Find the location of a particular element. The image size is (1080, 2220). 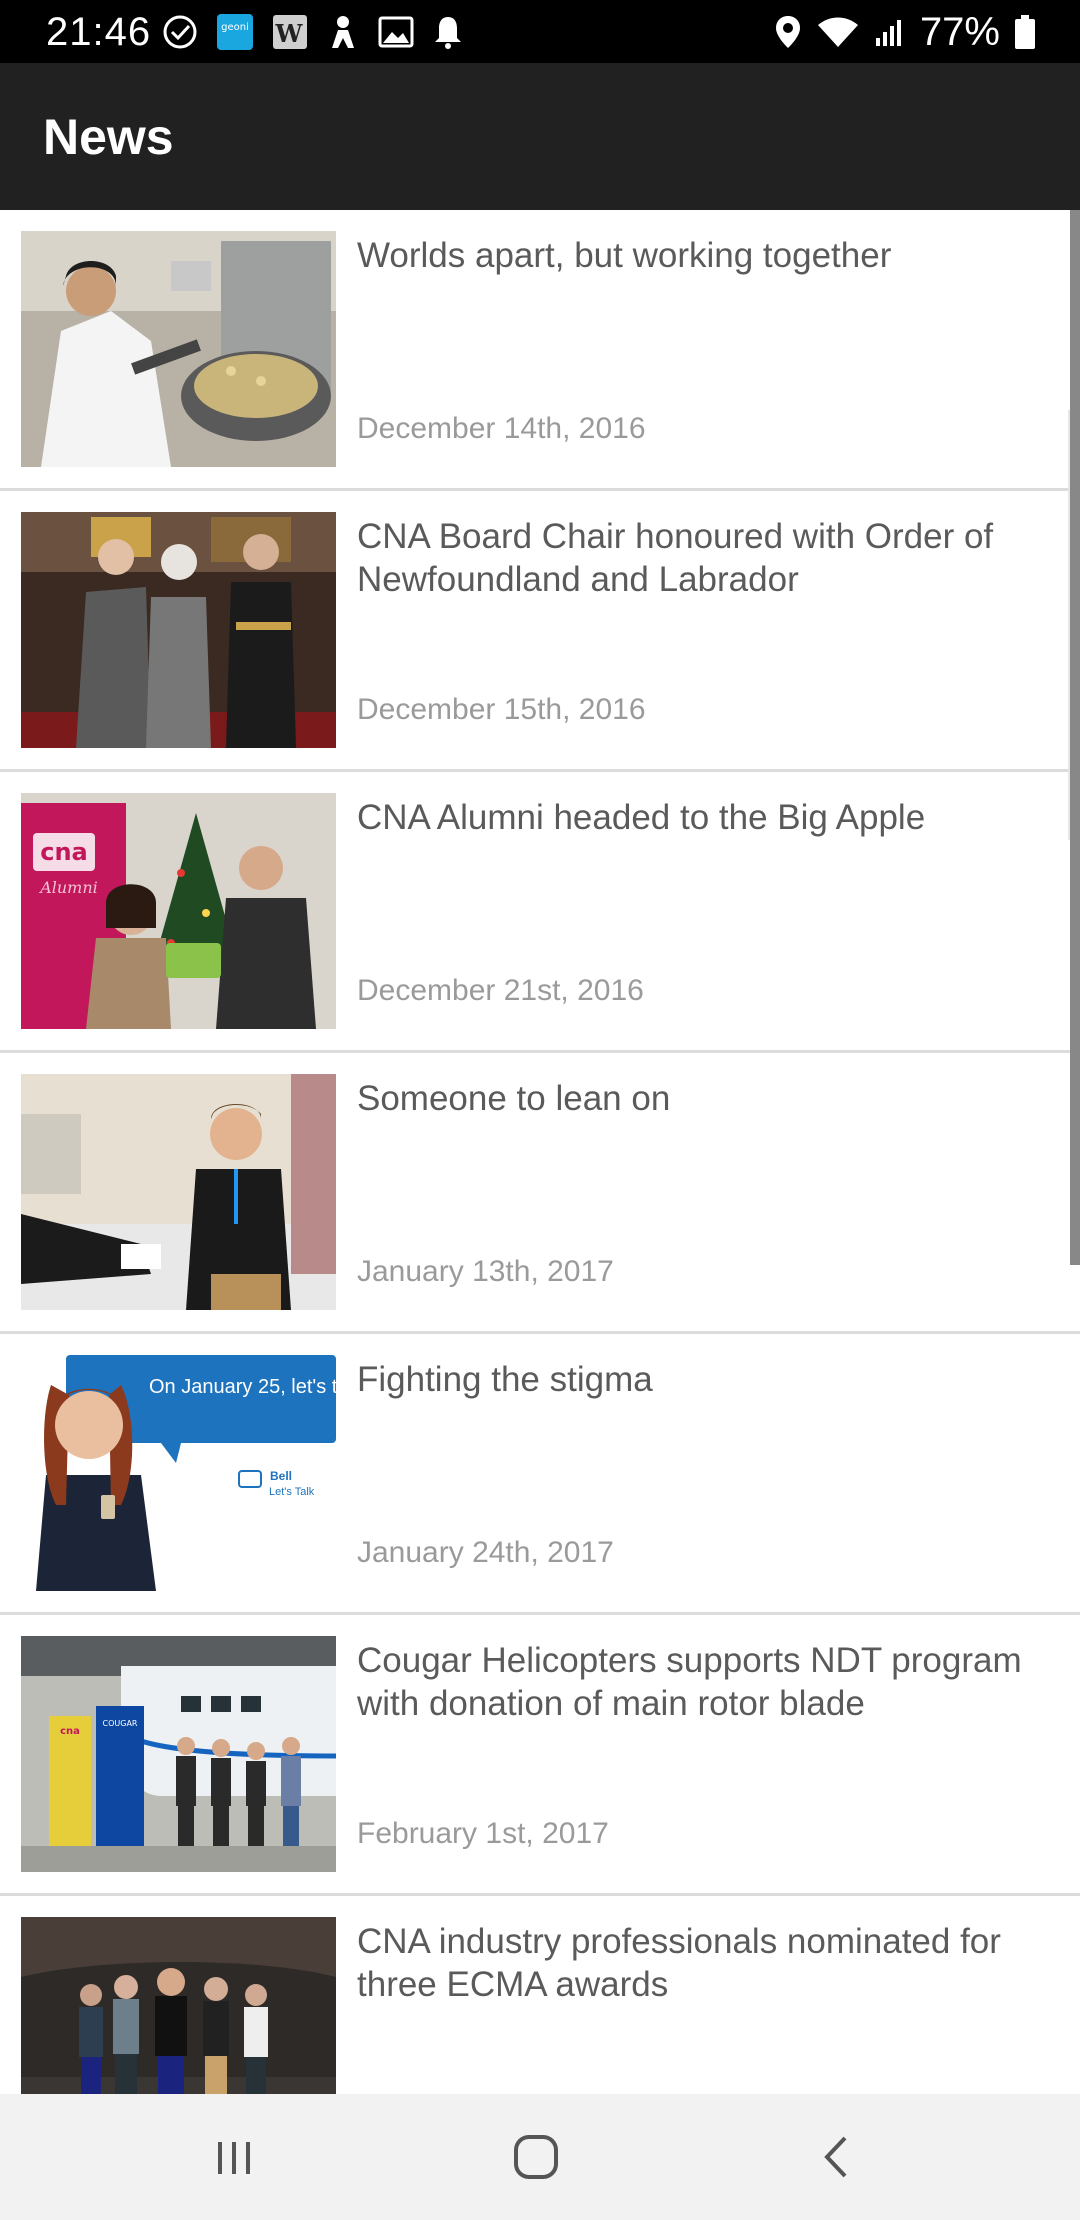

news-title: Worlds apart, but working together is located at coordinates (624, 255).